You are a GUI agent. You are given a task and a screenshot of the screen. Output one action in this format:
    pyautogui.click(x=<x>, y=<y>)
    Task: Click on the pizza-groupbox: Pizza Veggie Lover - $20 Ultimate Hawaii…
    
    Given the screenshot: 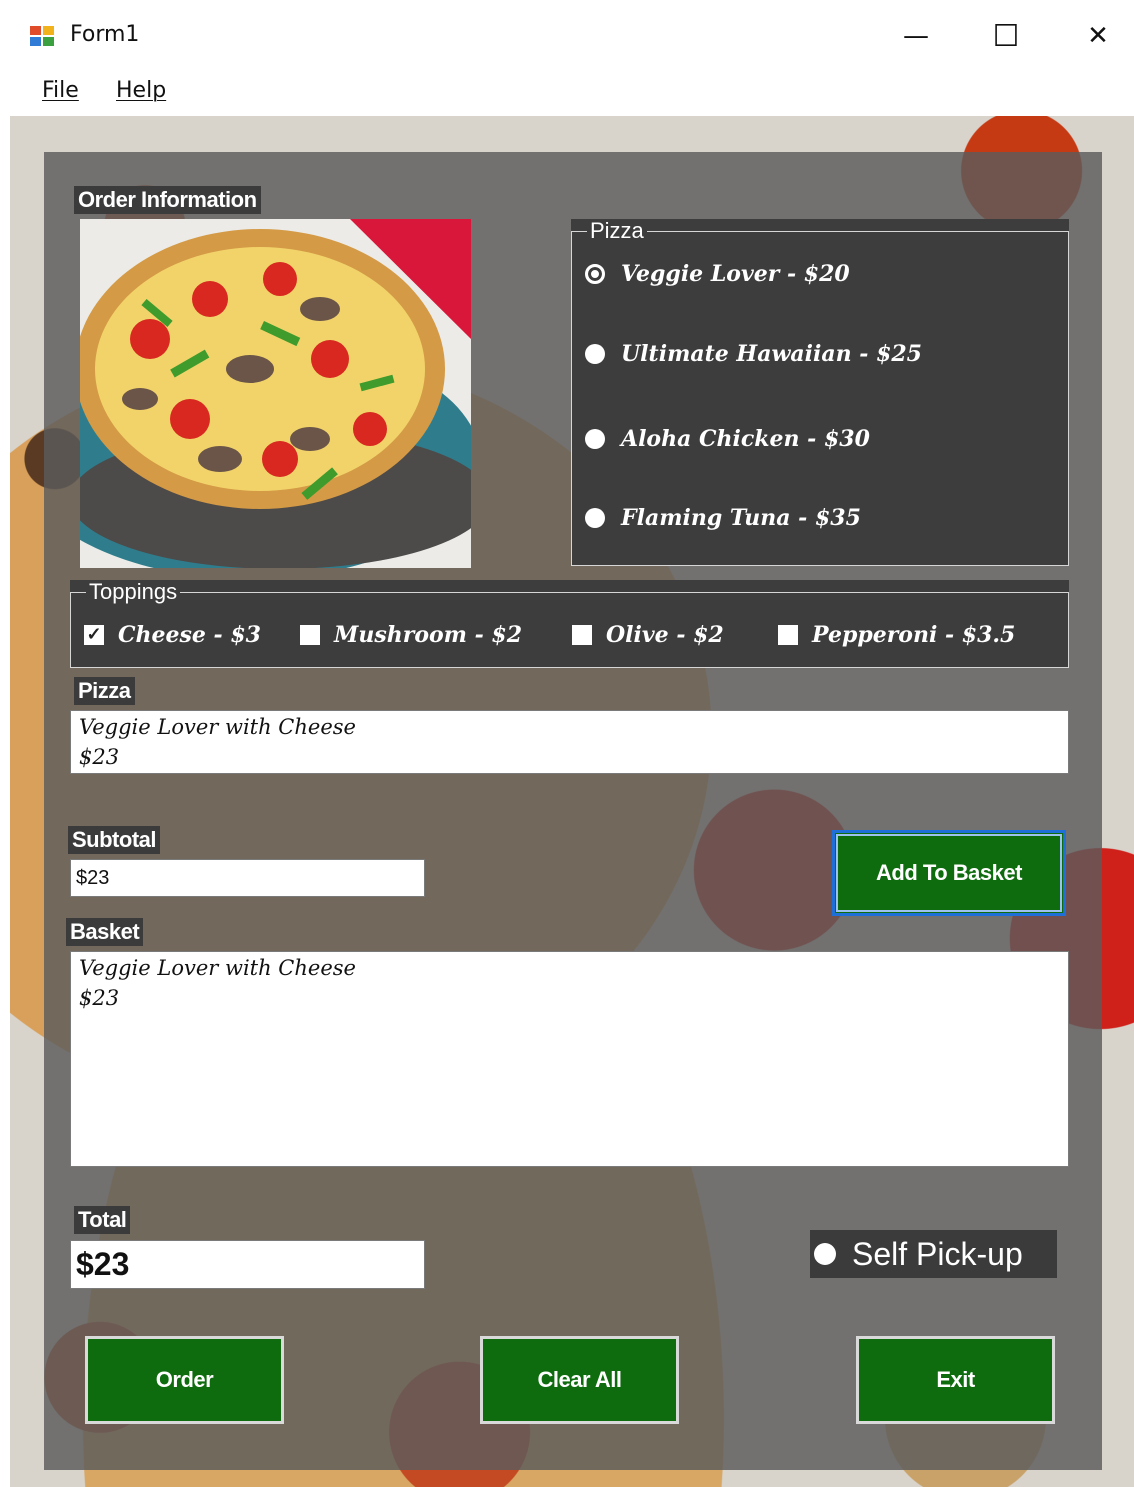 What is the action you would take?
    pyautogui.click(x=820, y=392)
    